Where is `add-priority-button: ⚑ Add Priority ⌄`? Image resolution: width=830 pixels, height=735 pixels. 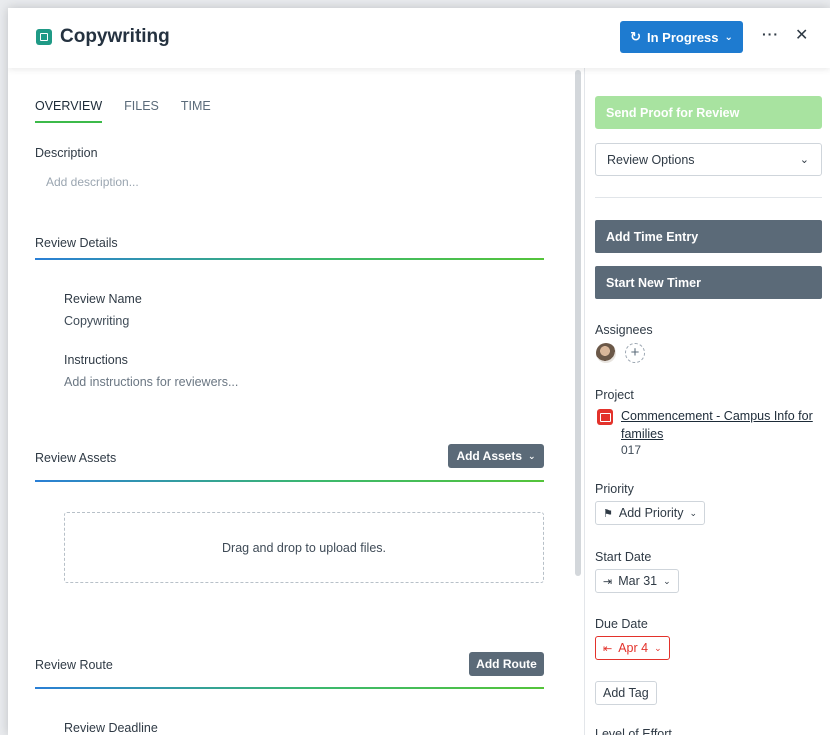
add-priority-button: ⚑ Add Priority ⌄ is located at coordinates (650, 513).